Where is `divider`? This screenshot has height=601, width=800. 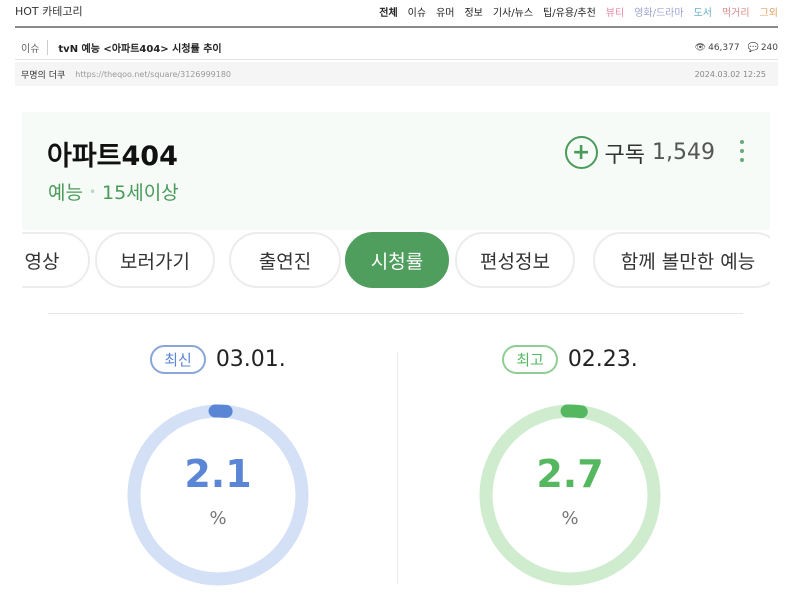 divider is located at coordinates (395, 313).